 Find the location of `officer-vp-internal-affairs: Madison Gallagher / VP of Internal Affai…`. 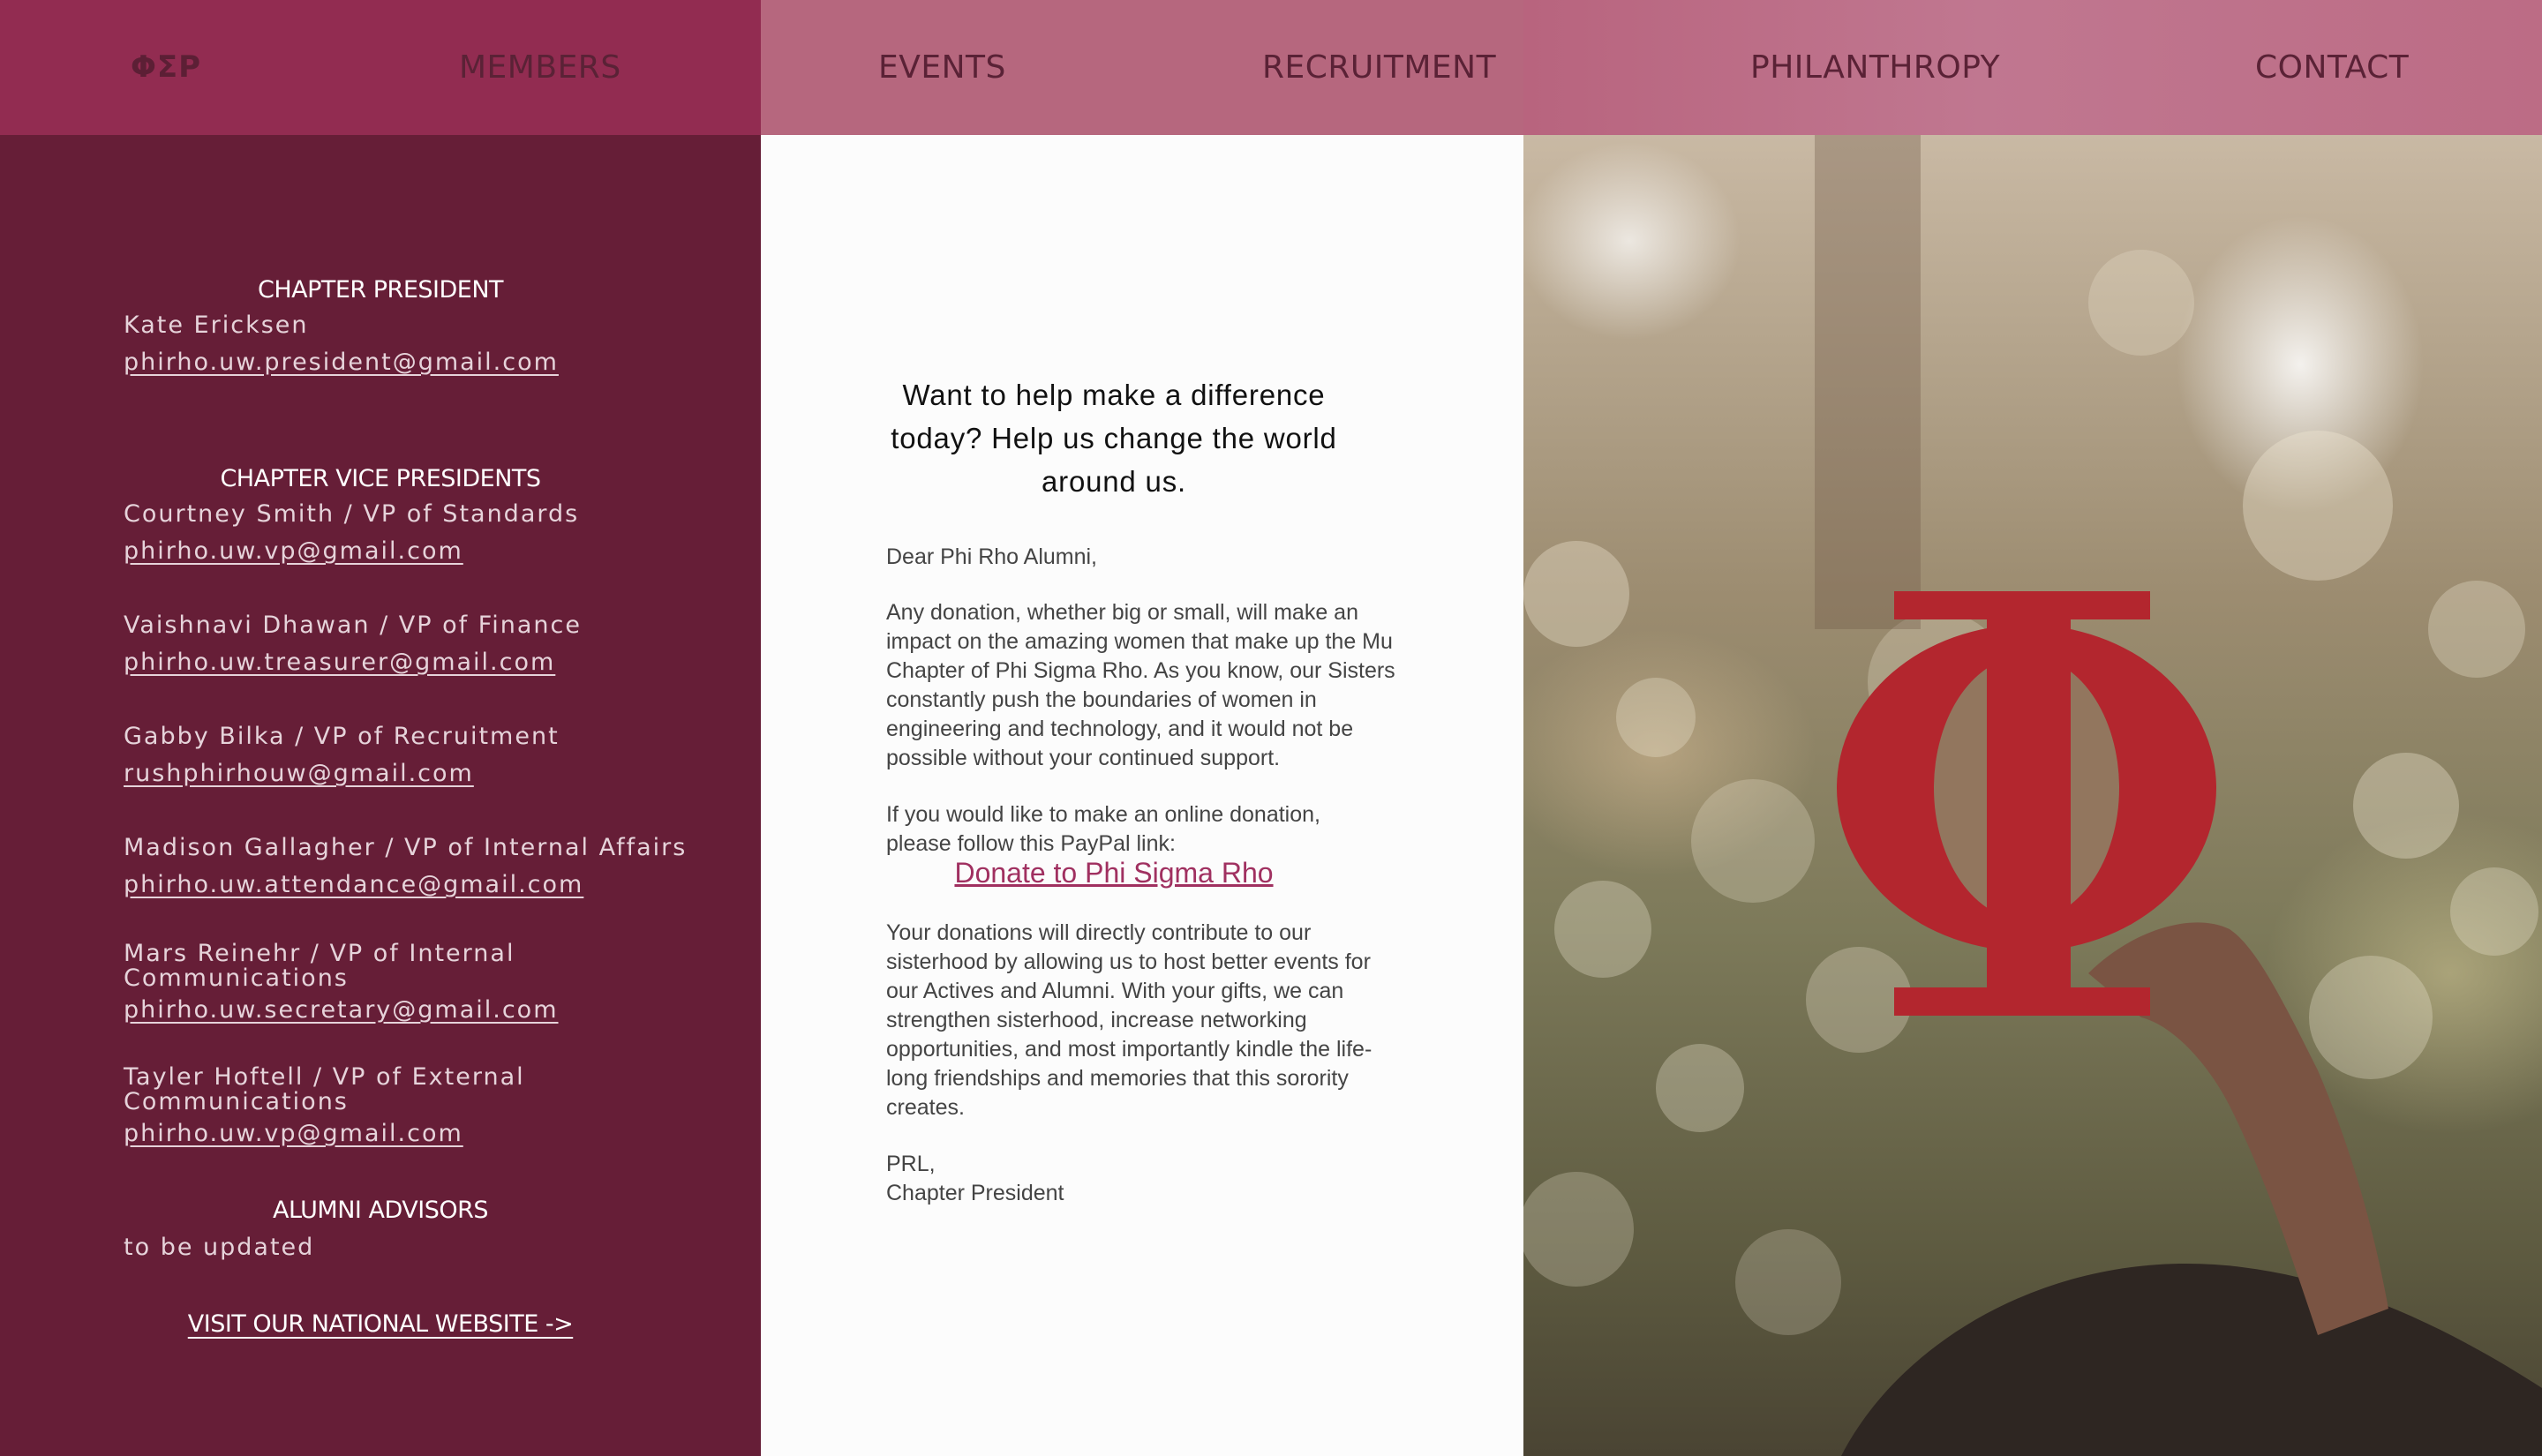

officer-vp-internal-affairs: Madison Gallagher / VP of Internal Affai… is located at coordinates (406, 866).